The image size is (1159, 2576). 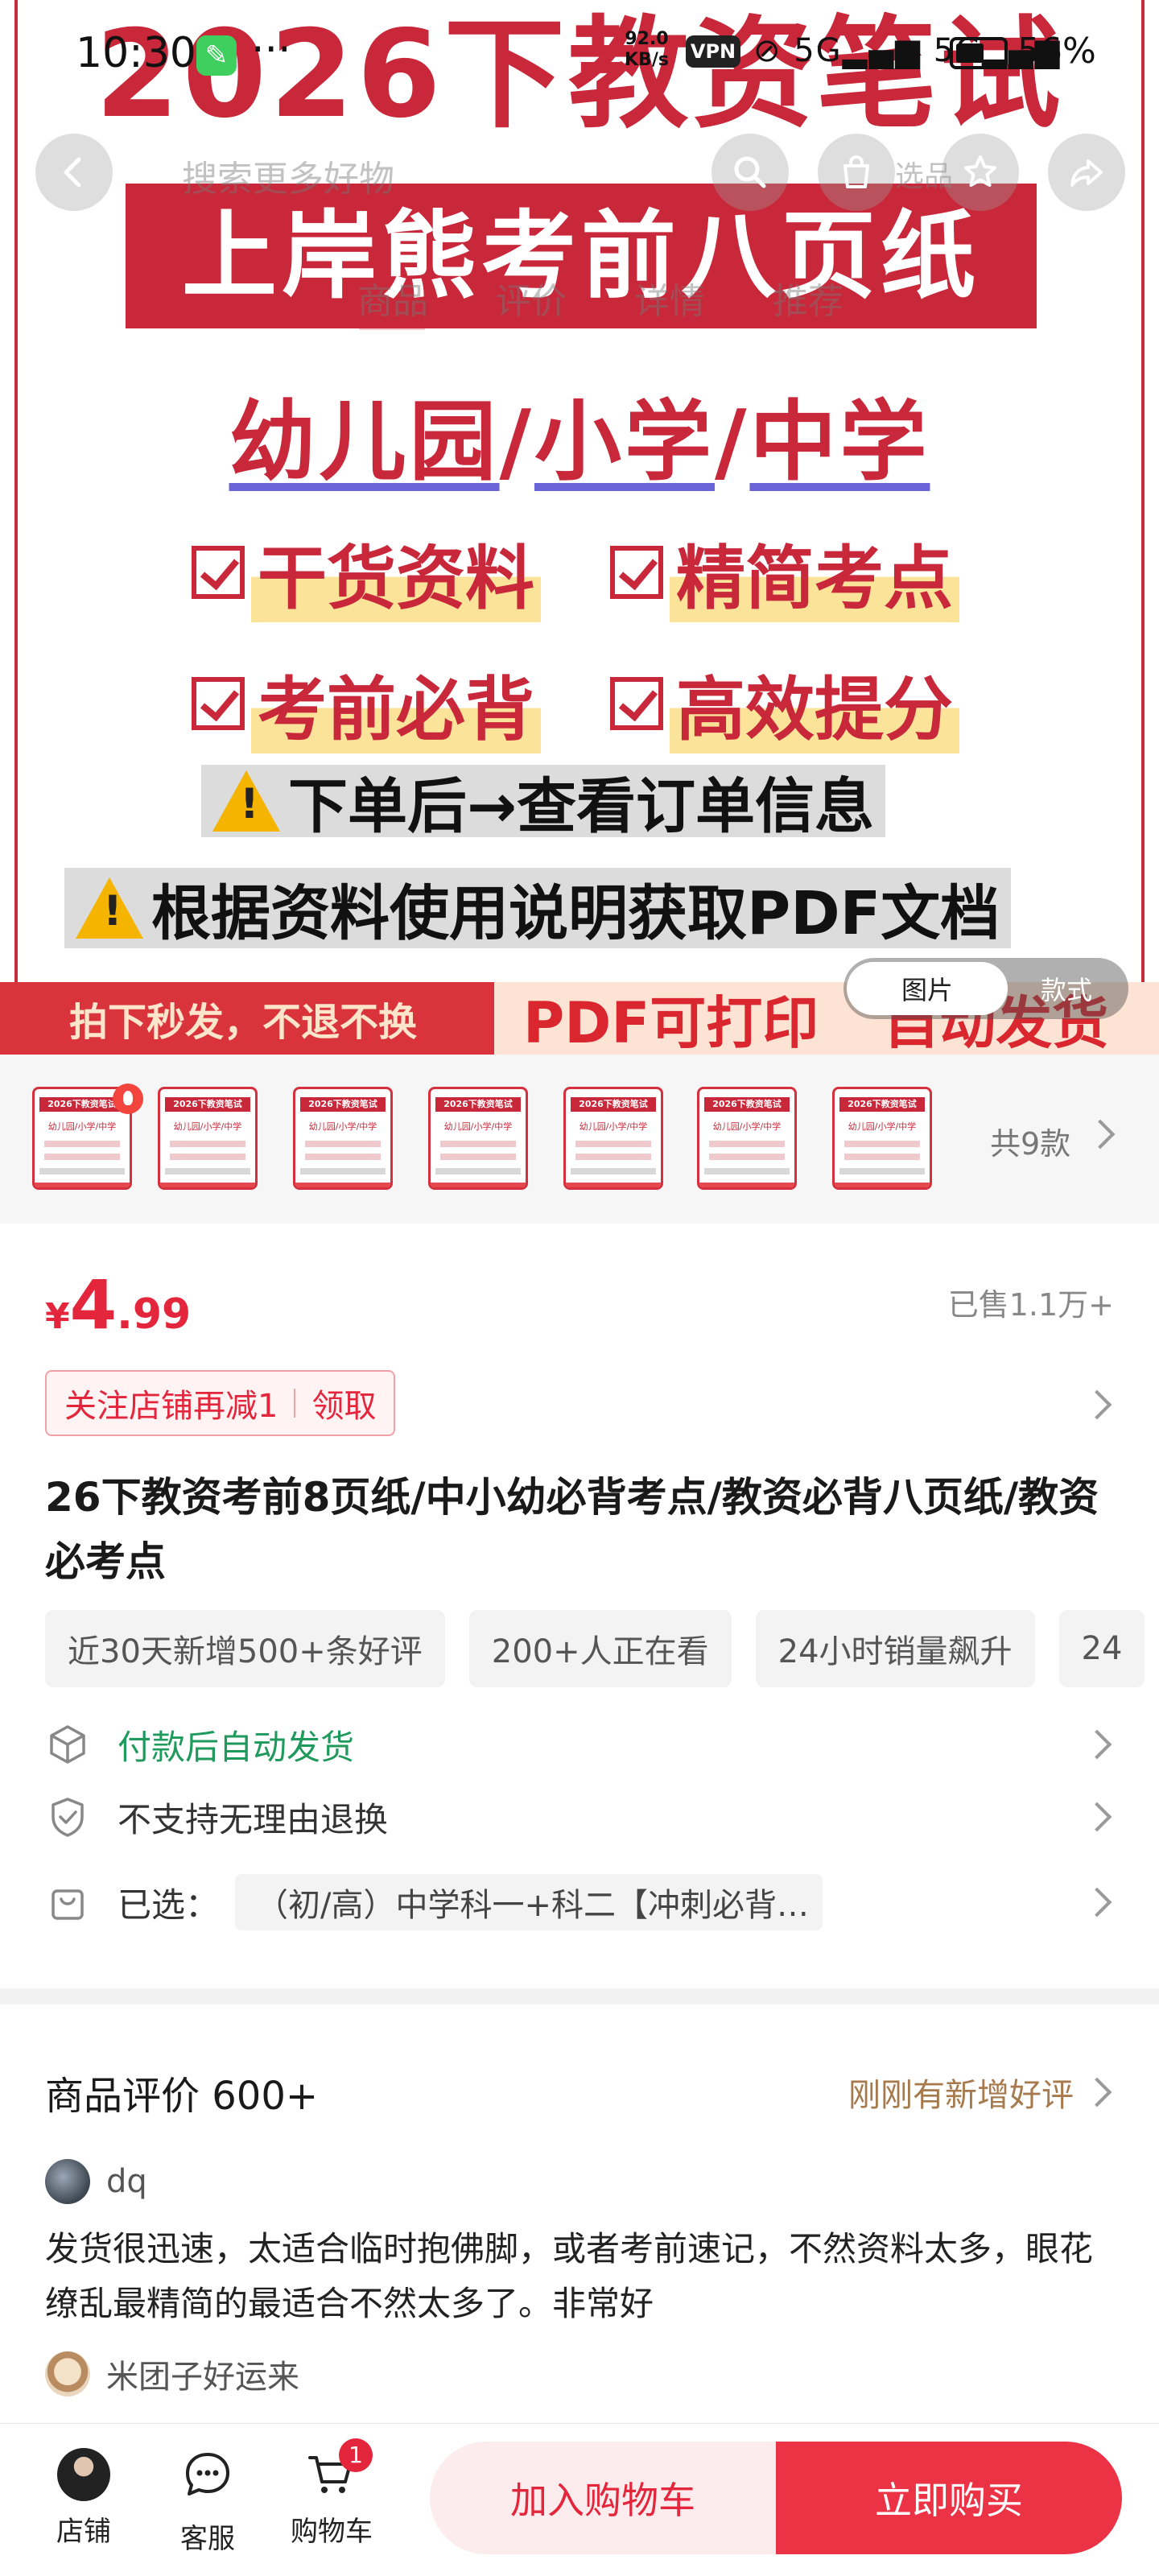 I want to click on coupon-follow-store: 关注店铺再减1 领取, so click(x=220, y=1403).